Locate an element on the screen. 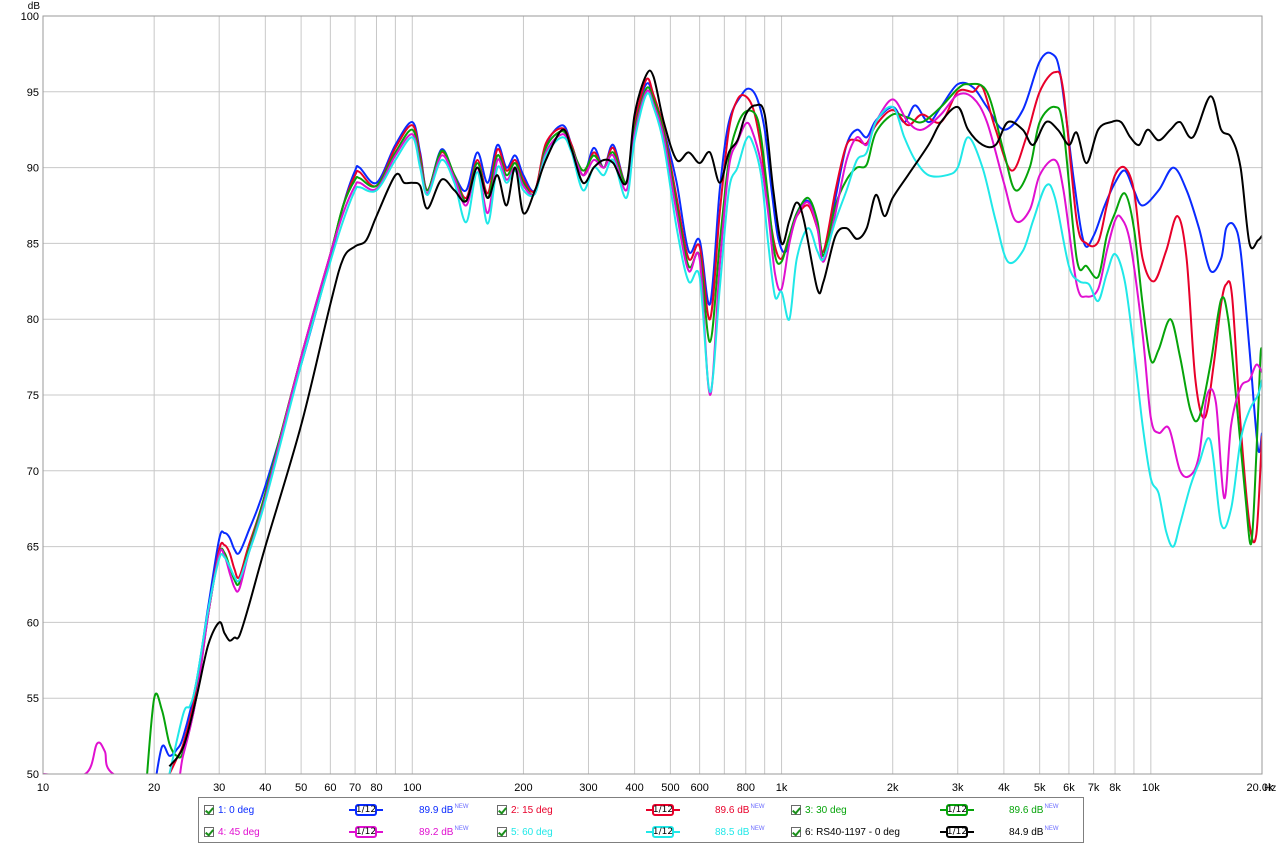 The width and height of the screenshot is (1280, 847). legend-entry: 1: 0 deg is located at coordinates (229, 810).